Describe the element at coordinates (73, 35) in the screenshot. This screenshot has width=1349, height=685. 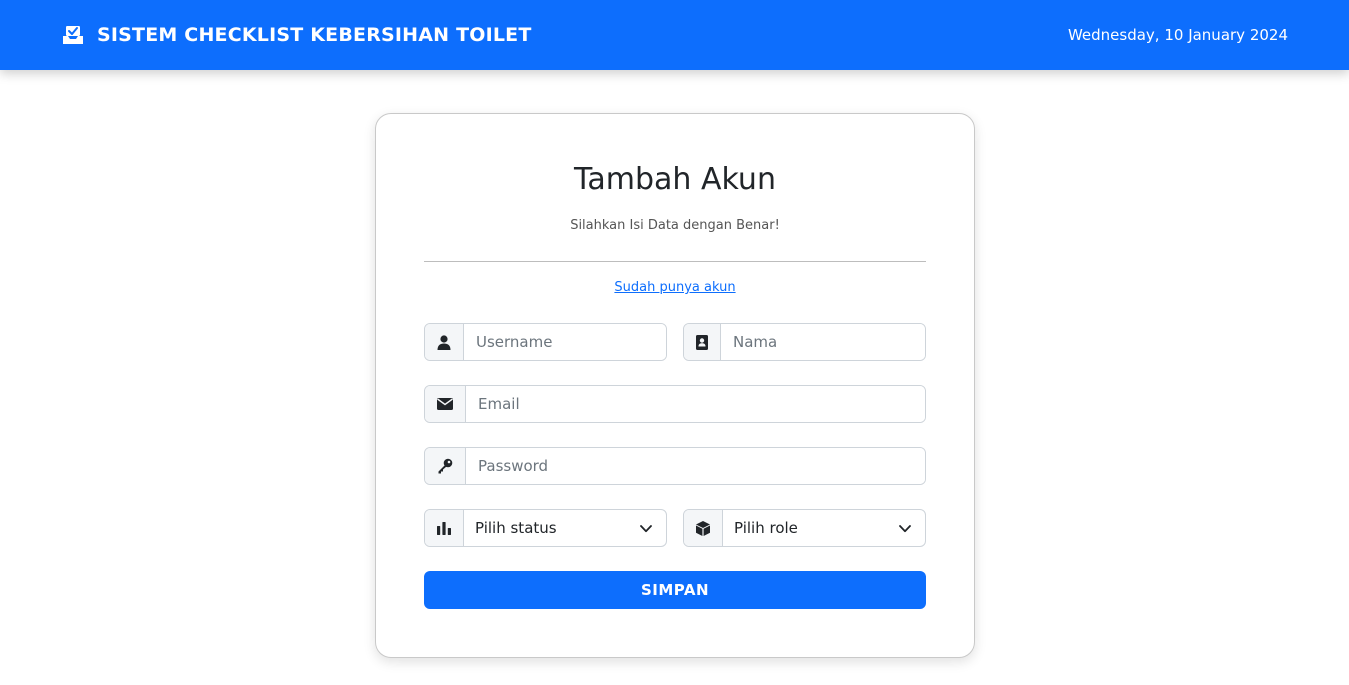
I see `inbox-check-icon` at that location.